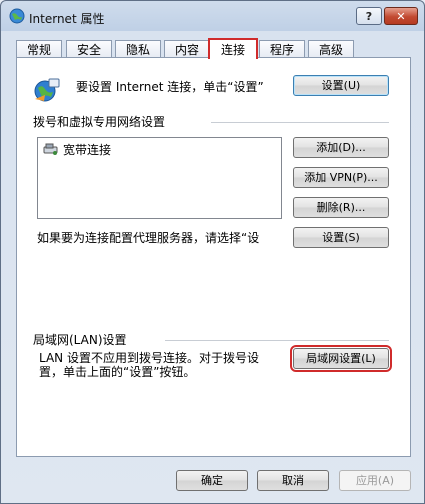  I want to click on tab-security: 安全, so click(89, 49).